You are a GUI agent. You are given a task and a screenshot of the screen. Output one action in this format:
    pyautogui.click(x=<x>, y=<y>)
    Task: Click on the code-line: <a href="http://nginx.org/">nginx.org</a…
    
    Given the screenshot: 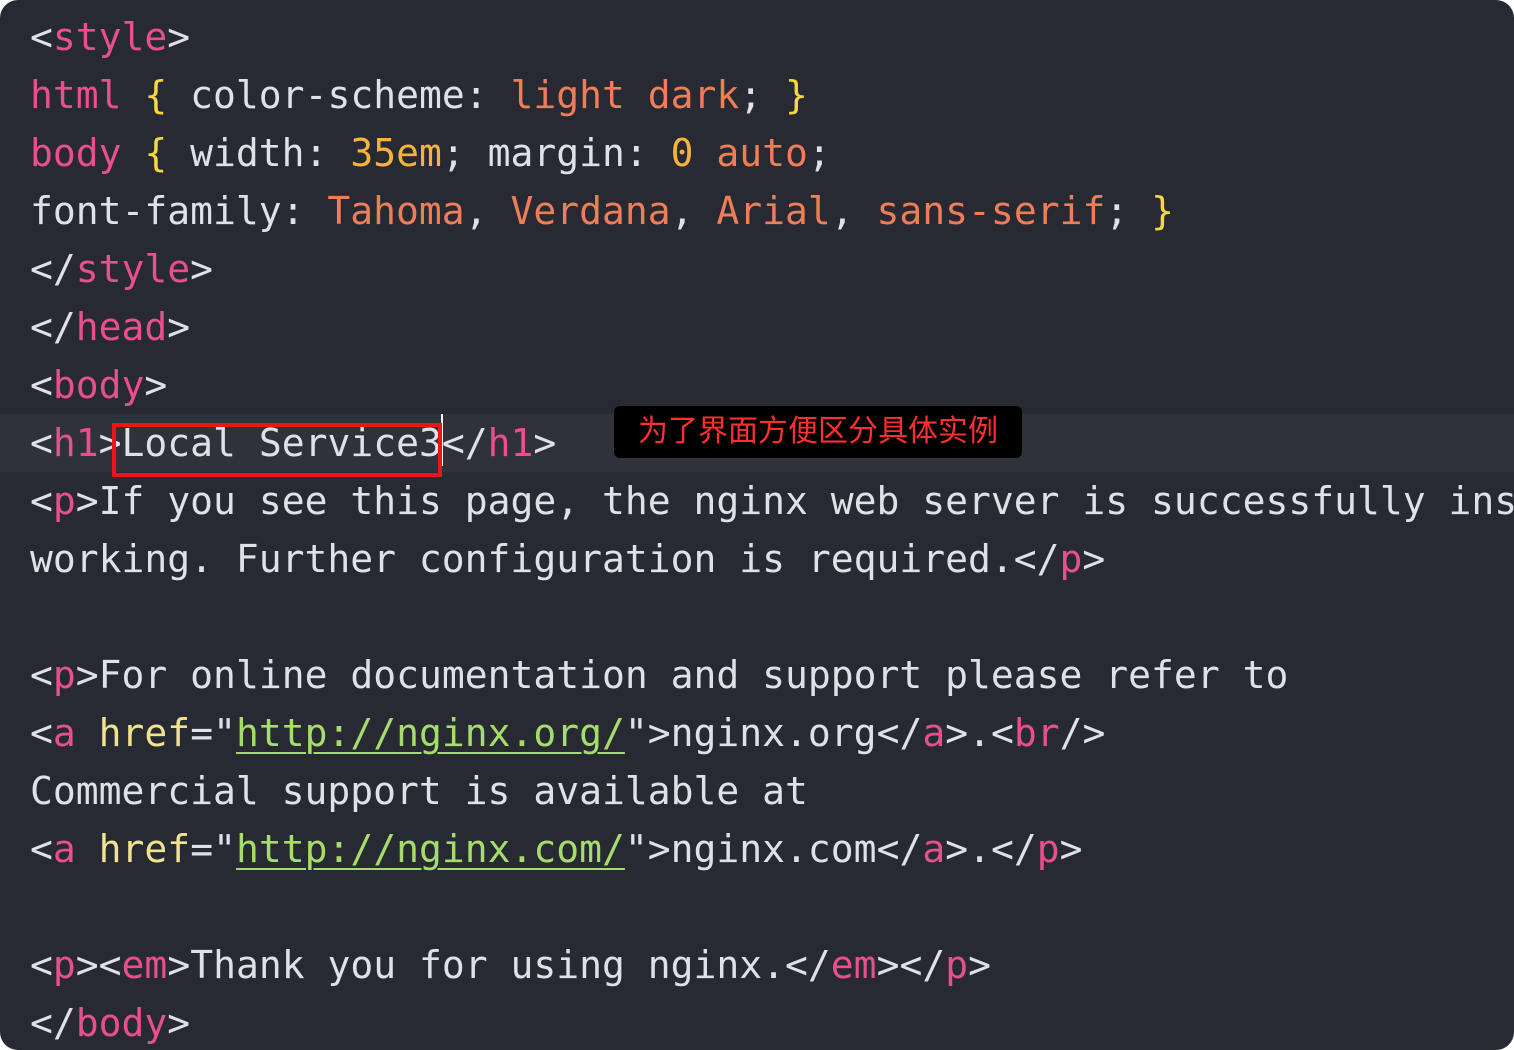 What is the action you would take?
    pyautogui.click(x=757, y=733)
    